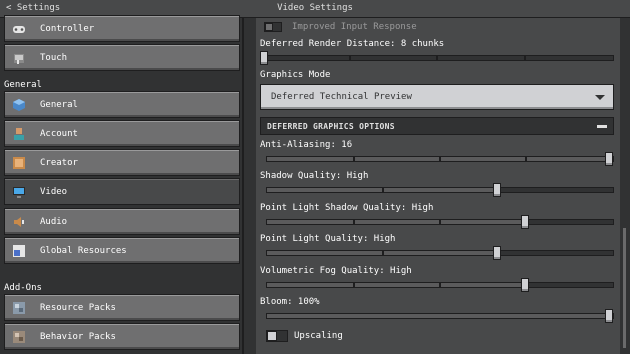 The width and height of the screenshot is (630, 354). What do you see at coordinates (352, 44) in the screenshot?
I see `render-distance-label: Deferred Render Distance: 8 chunks` at bounding box center [352, 44].